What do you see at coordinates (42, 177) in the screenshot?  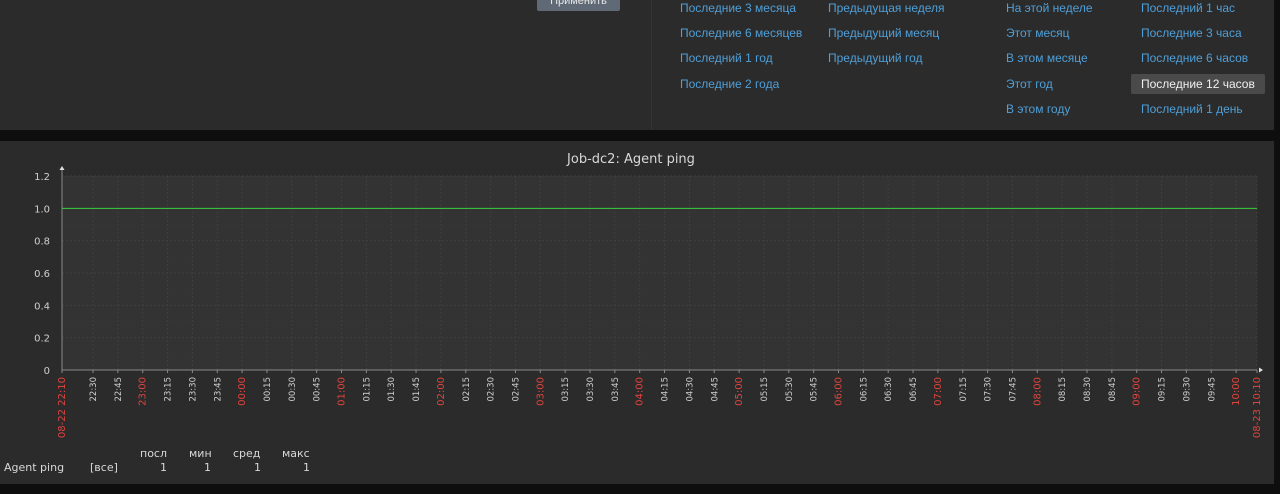 I see `y-tick-label: 1.2` at bounding box center [42, 177].